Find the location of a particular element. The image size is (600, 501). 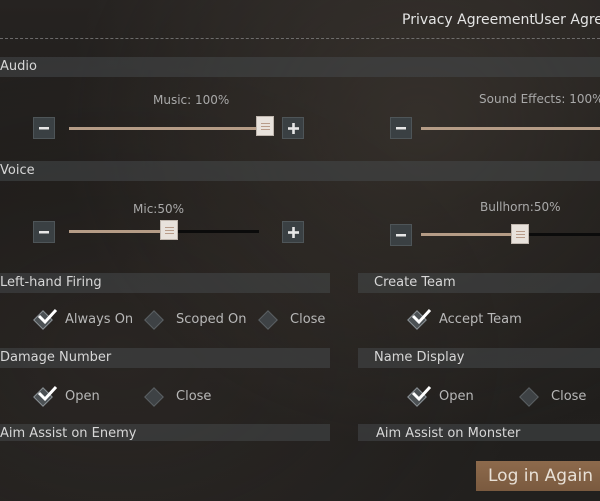

section-damage-number-label: Damage Number is located at coordinates (56, 357).